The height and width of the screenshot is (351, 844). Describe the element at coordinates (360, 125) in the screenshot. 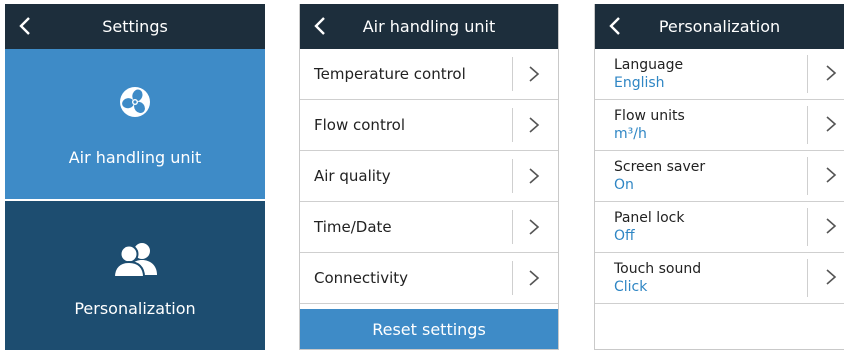

I see `menu-item-label: Flow control` at that location.